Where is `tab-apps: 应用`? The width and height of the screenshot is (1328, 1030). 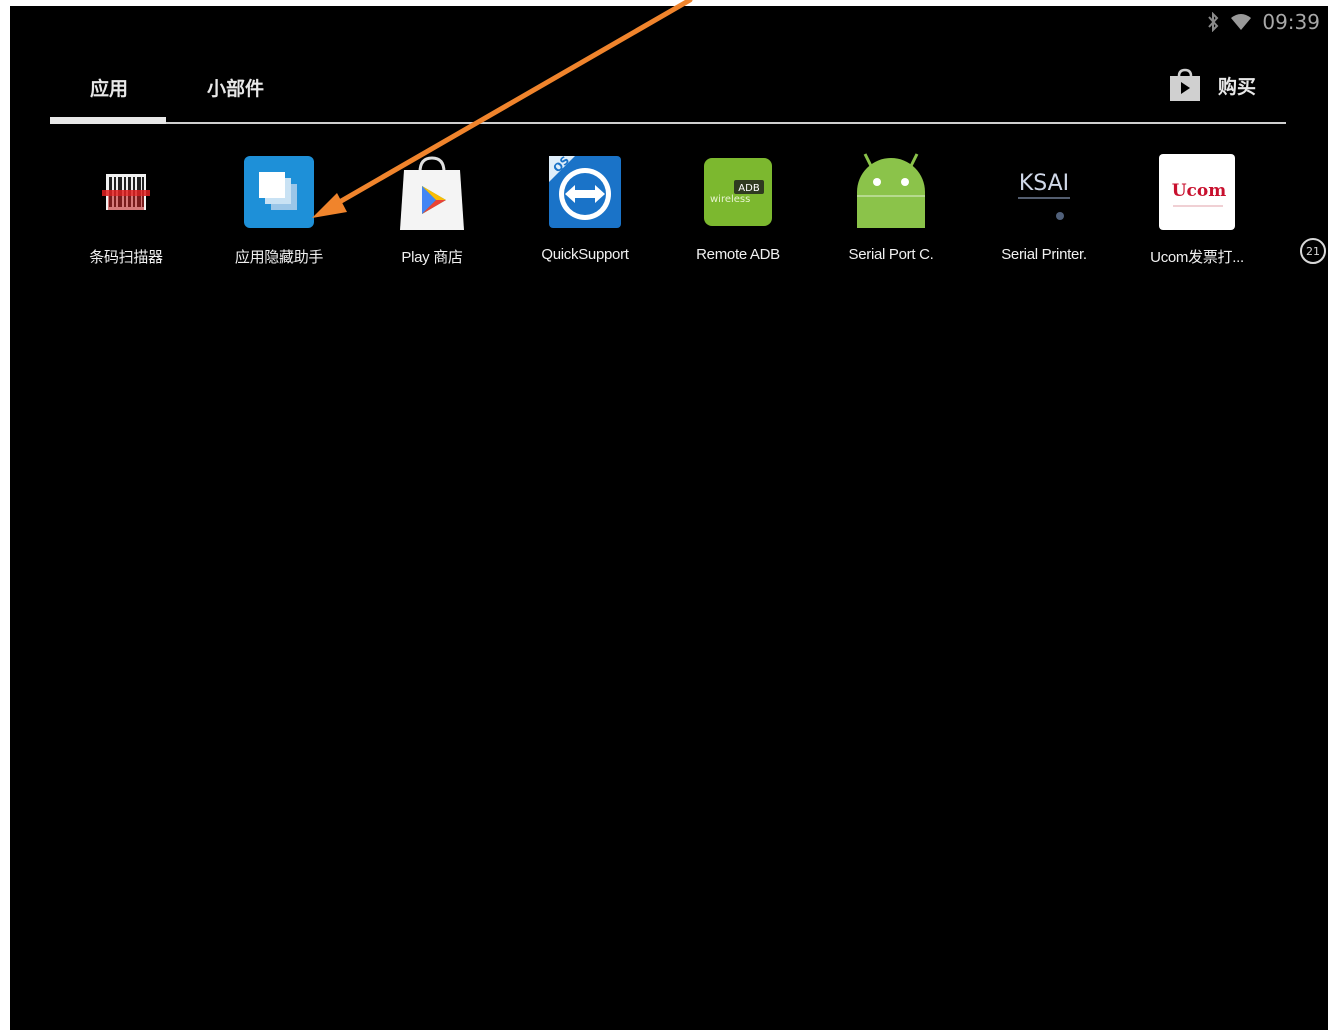
tab-apps: 应用 is located at coordinates (109, 87).